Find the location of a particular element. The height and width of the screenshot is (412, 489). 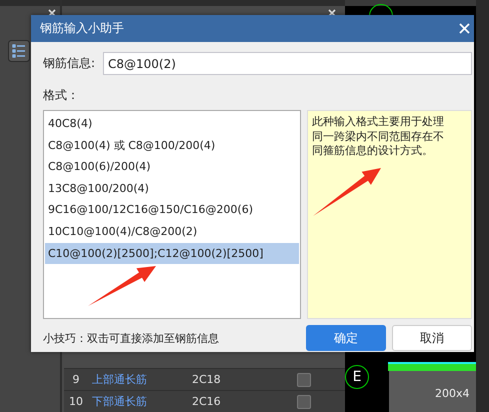

list-item: C8@100(6)/200(4) is located at coordinates (172, 167).